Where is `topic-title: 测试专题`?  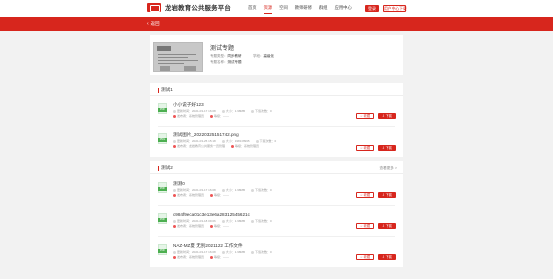 topic-title: 测试专题 is located at coordinates (222, 49).